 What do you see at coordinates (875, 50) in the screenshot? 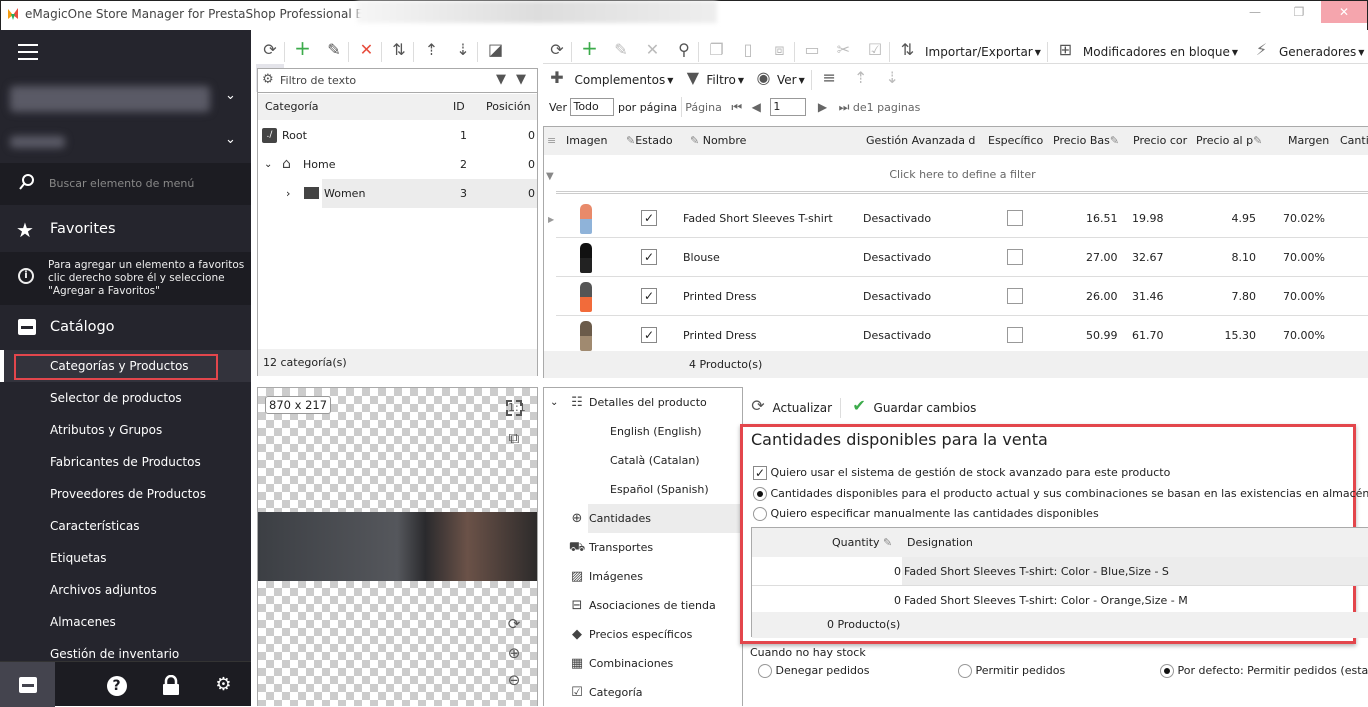
I see `assign-icon: ☑` at bounding box center [875, 50].